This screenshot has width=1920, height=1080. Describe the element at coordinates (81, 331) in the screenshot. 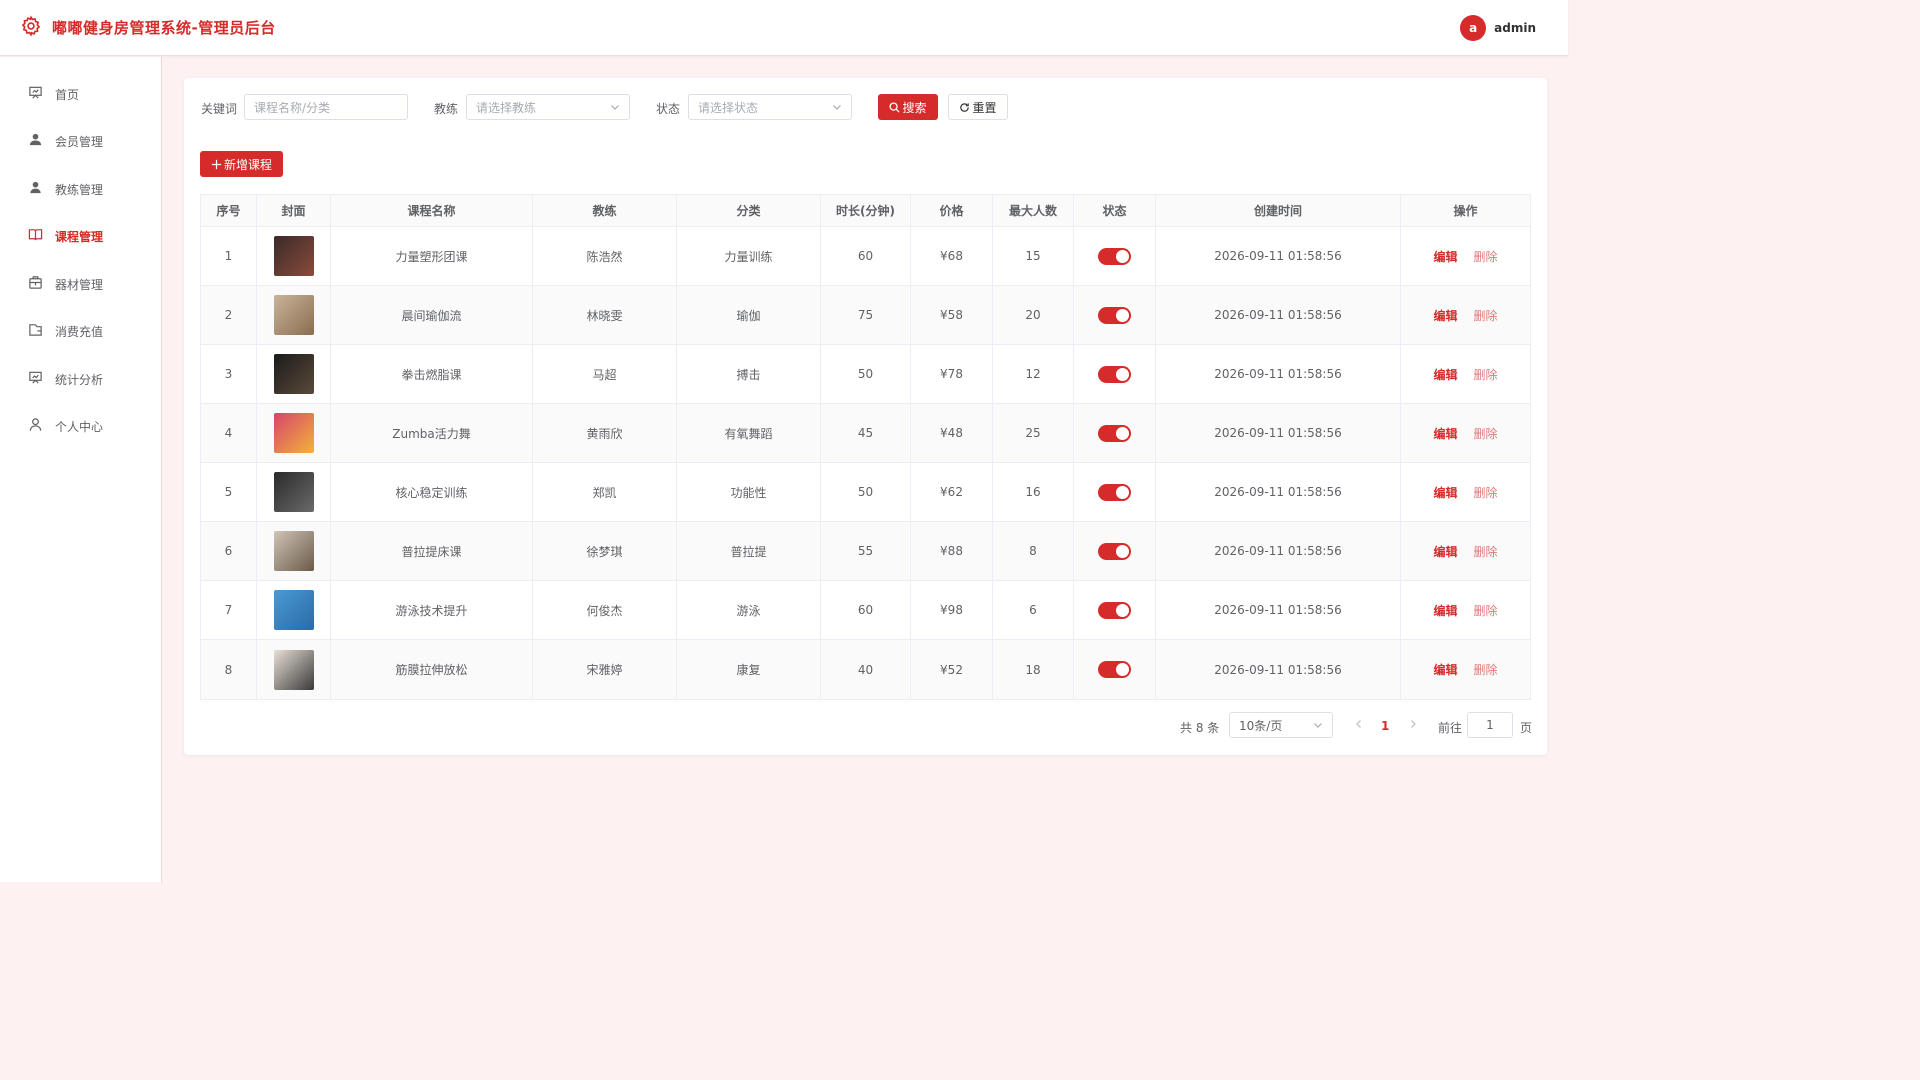

I see `sidebar-item-recharge: 消费充值` at that location.